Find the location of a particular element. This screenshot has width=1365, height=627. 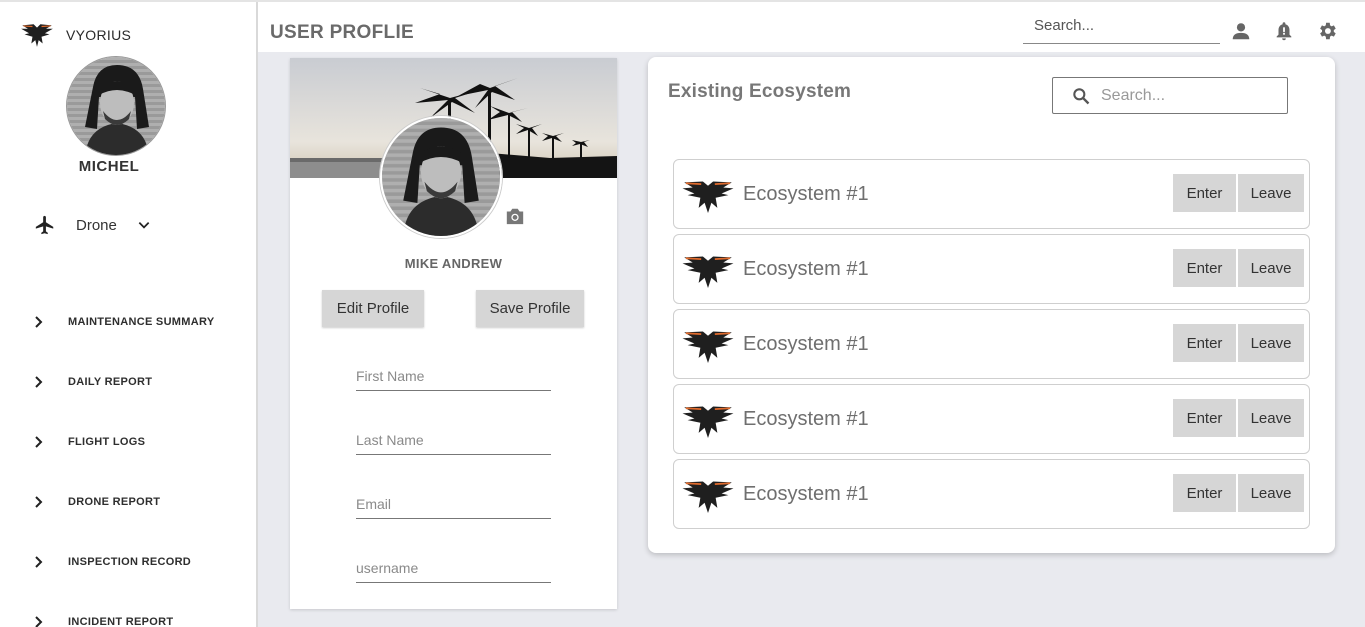

email-field is located at coordinates (453, 504).